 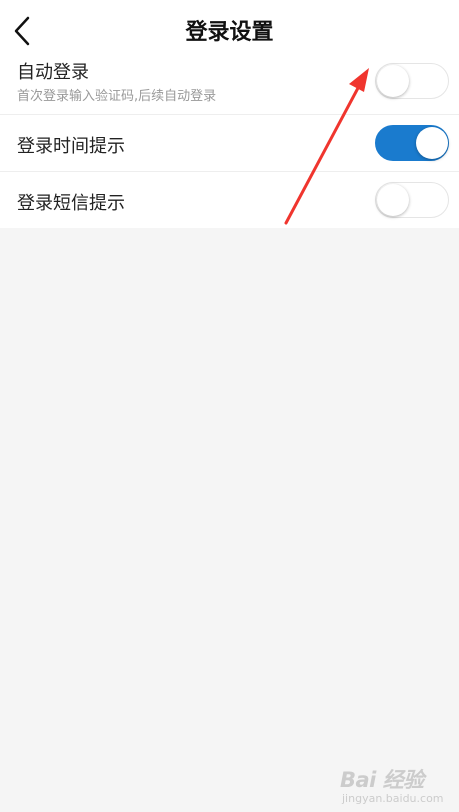 What do you see at coordinates (412, 200) in the screenshot?
I see `login-sms-alert-toggle` at bounding box center [412, 200].